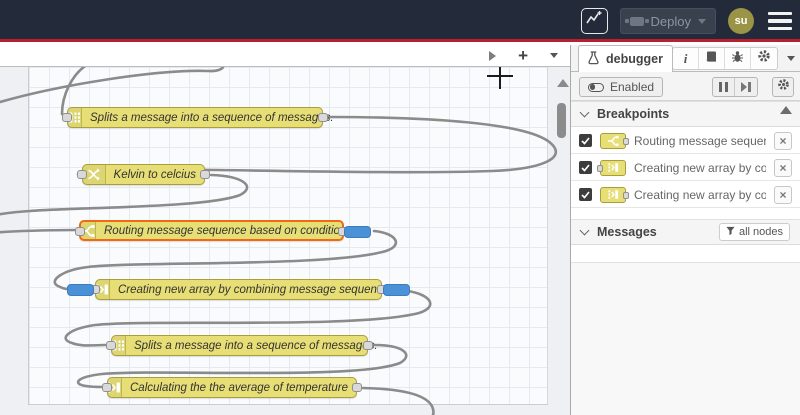 This screenshot has height=415, width=800. I want to click on messages-section-header: Messages all nodes, so click(685, 232).